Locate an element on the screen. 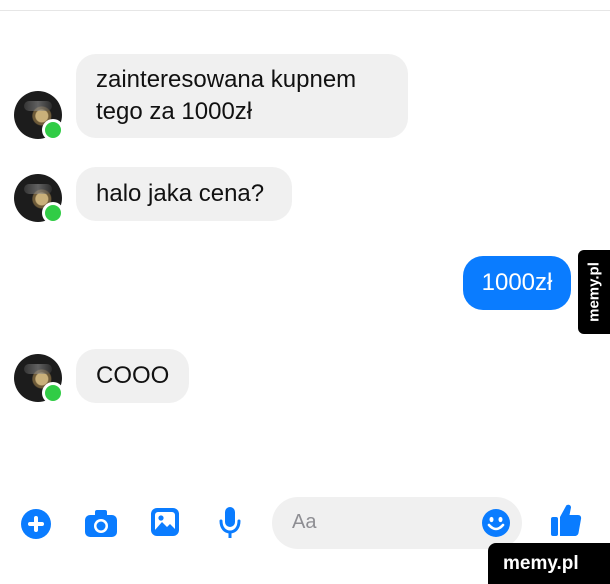 The image size is (610, 584). message-bubble-incoming: COOO is located at coordinates (132, 376).